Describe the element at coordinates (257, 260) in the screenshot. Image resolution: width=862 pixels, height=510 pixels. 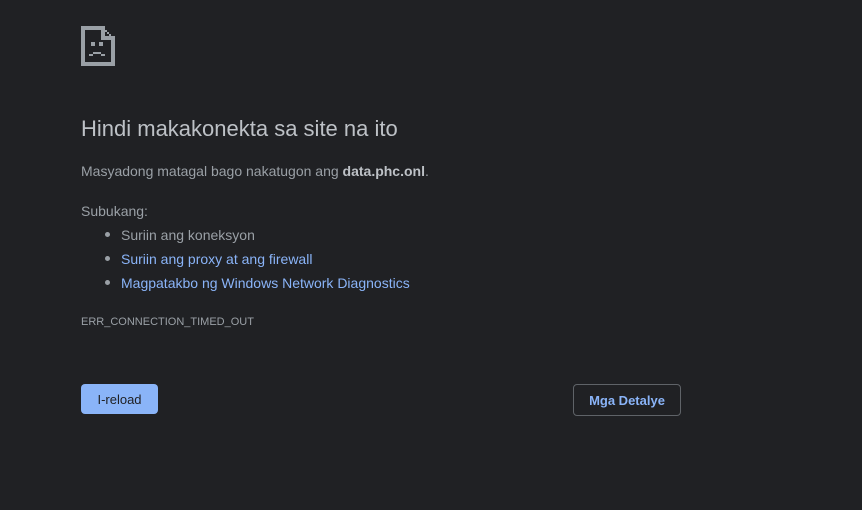
I see `suggestion-check-proxy-link: Suriin ang proxy at ang firewall` at that location.